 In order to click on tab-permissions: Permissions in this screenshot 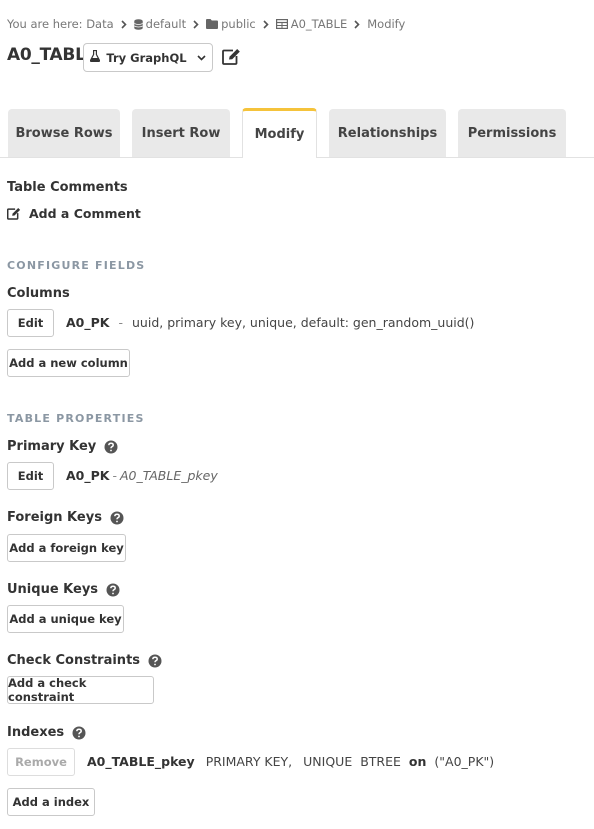, I will do `click(512, 133)`.